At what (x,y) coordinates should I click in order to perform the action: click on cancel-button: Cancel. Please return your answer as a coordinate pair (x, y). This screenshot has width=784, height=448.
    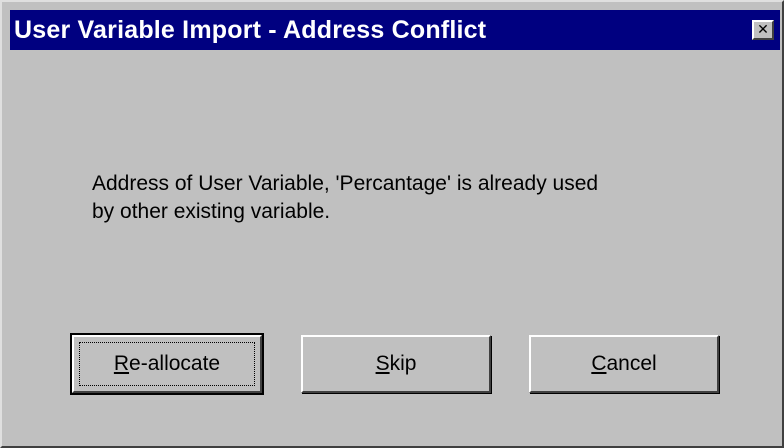
    Looking at the image, I should click on (624, 364).